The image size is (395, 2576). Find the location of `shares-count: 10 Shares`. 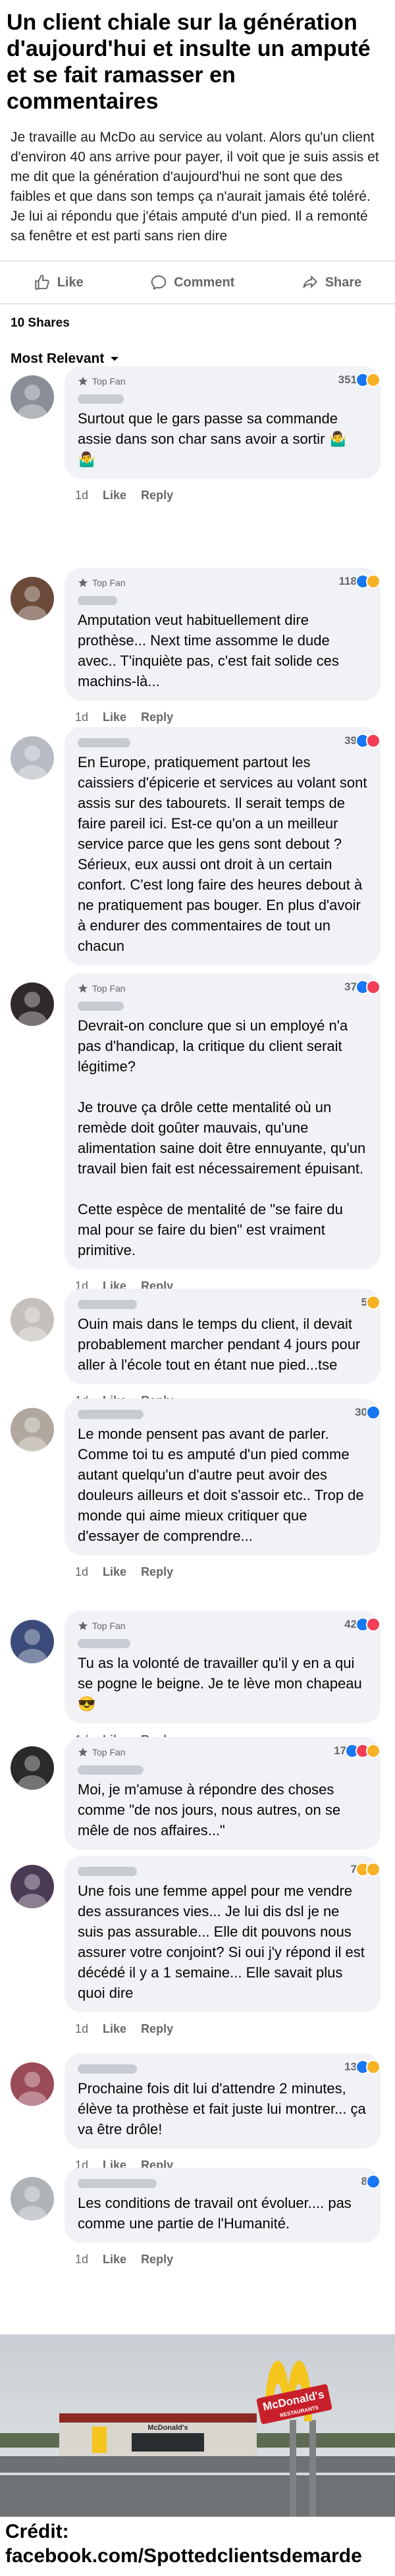

shares-count: 10 Shares is located at coordinates (197, 323).